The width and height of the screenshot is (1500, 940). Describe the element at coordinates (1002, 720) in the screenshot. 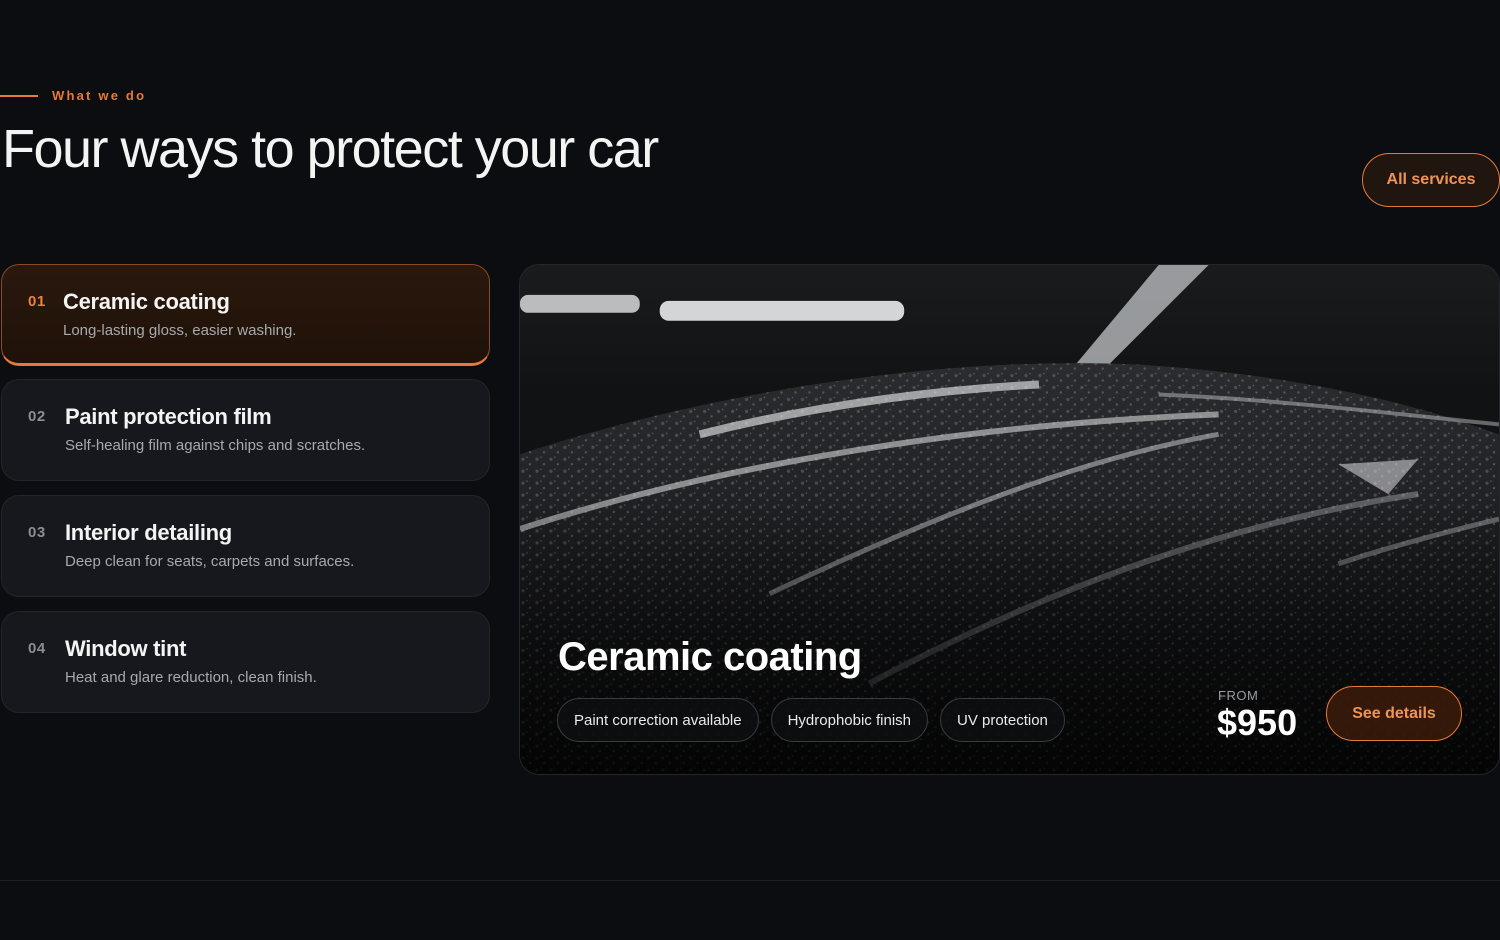

I see `feature-tag: UV protection` at that location.